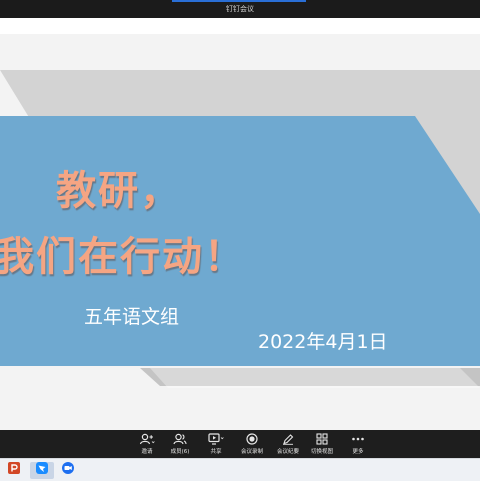 This screenshot has width=480, height=481. Describe the element at coordinates (322, 439) in the screenshot. I see `grid-view-icon` at that location.